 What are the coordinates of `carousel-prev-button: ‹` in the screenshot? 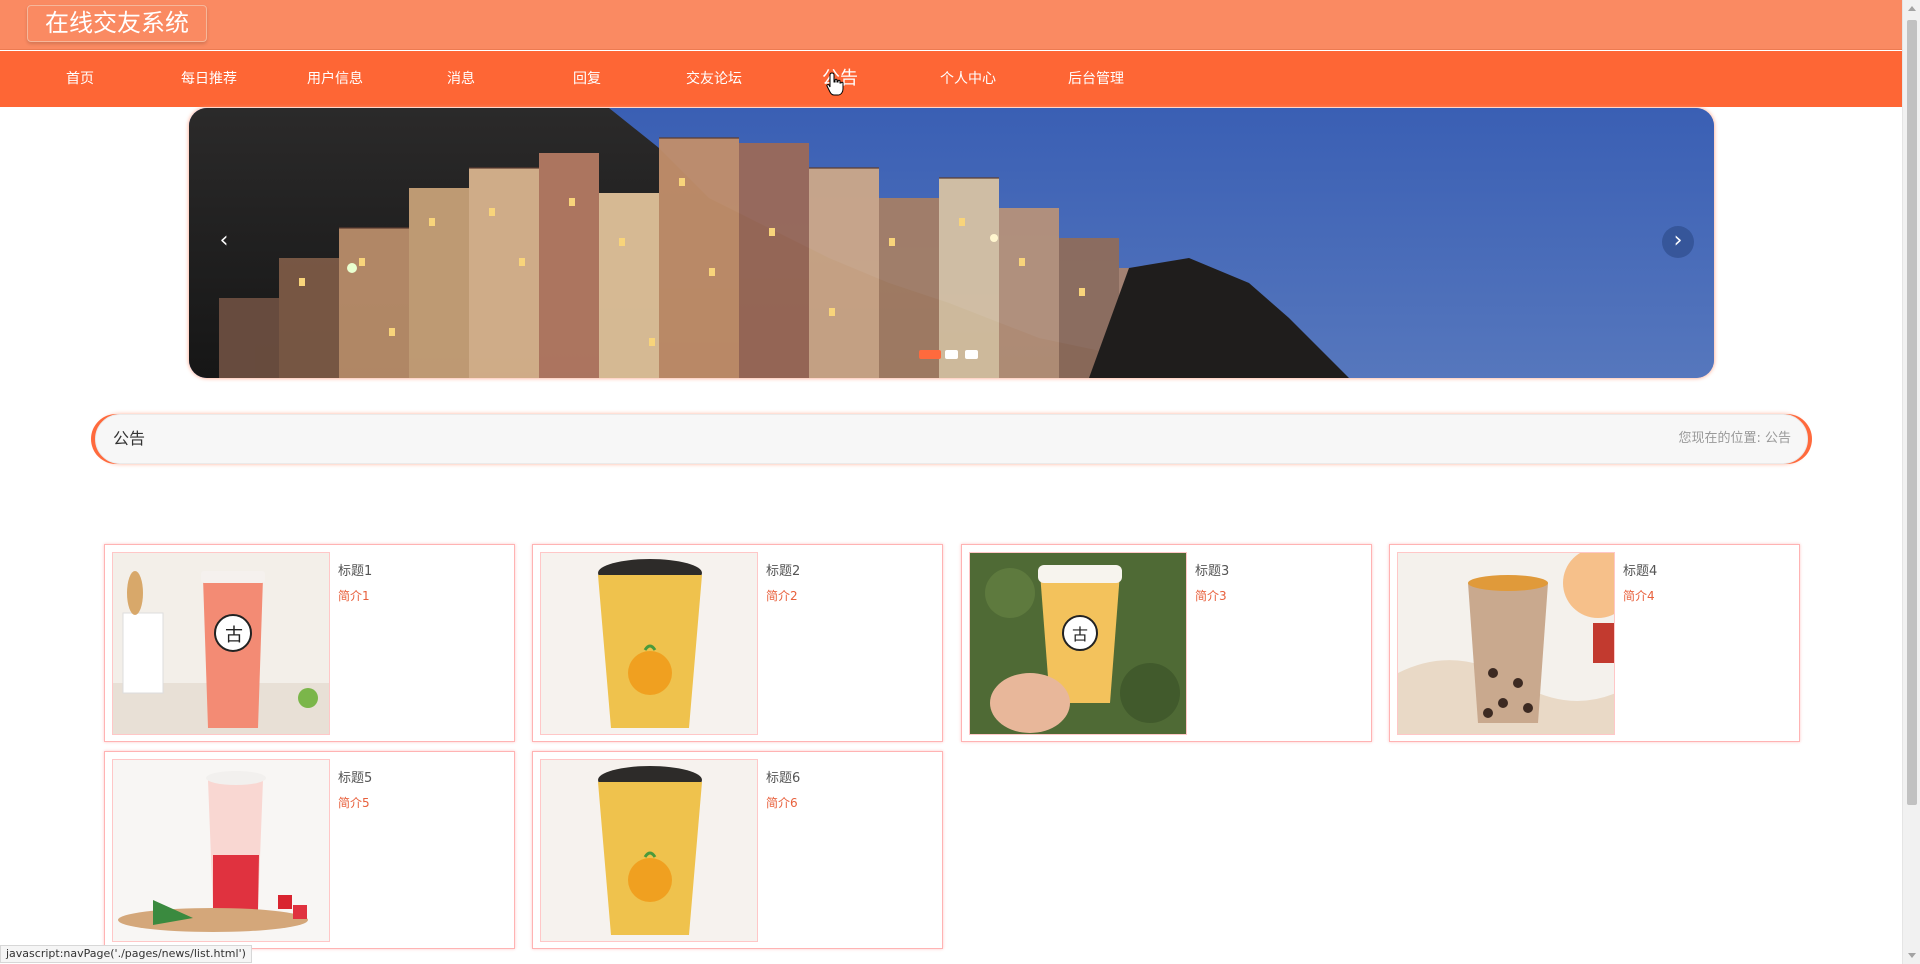 It's located at (224, 242).